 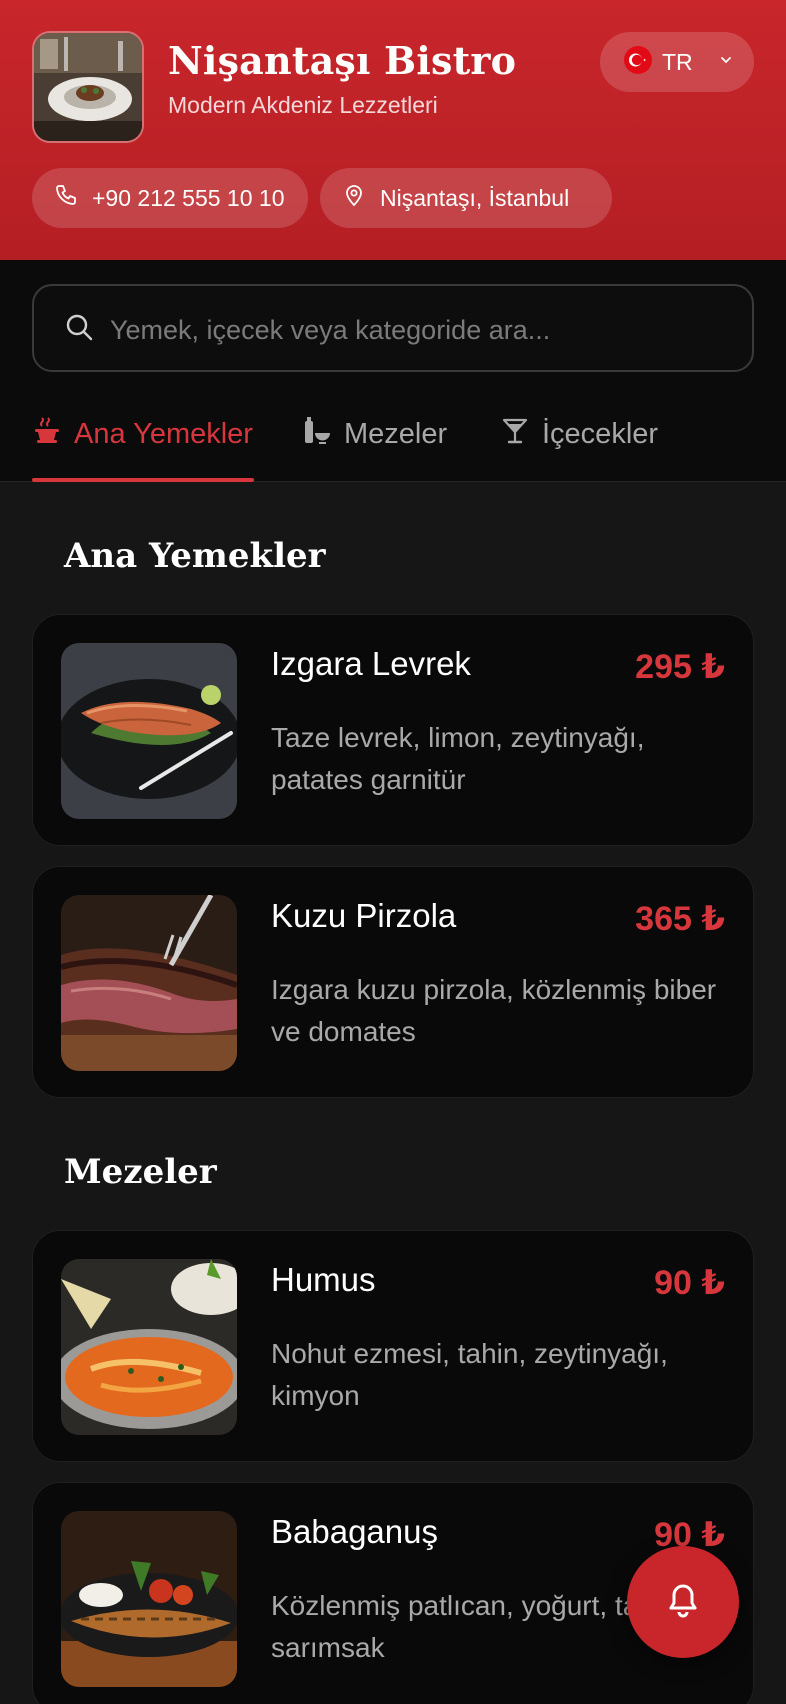 What do you see at coordinates (396, 433) in the screenshot?
I see `tab-label: Mezeler` at bounding box center [396, 433].